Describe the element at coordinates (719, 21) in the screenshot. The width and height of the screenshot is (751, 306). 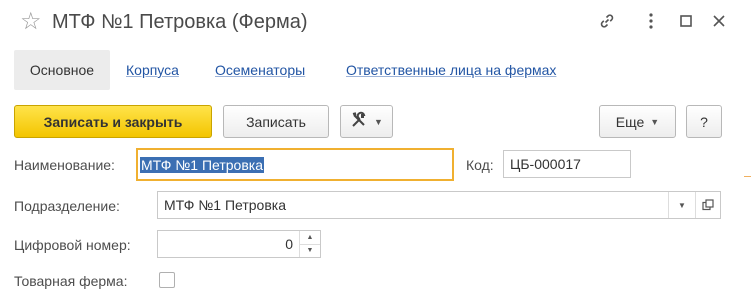
I see `close-icon` at that location.